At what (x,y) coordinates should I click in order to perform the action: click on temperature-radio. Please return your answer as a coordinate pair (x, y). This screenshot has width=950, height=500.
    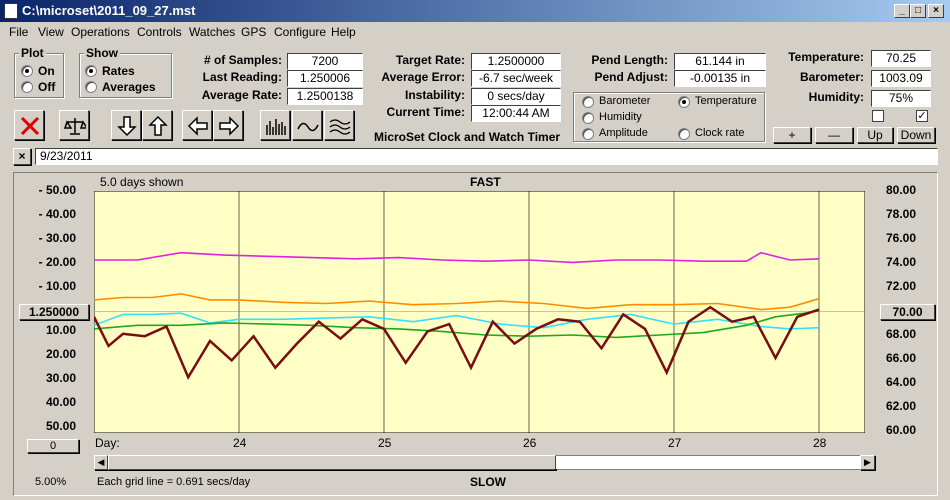
    Looking at the image, I should click on (684, 102).